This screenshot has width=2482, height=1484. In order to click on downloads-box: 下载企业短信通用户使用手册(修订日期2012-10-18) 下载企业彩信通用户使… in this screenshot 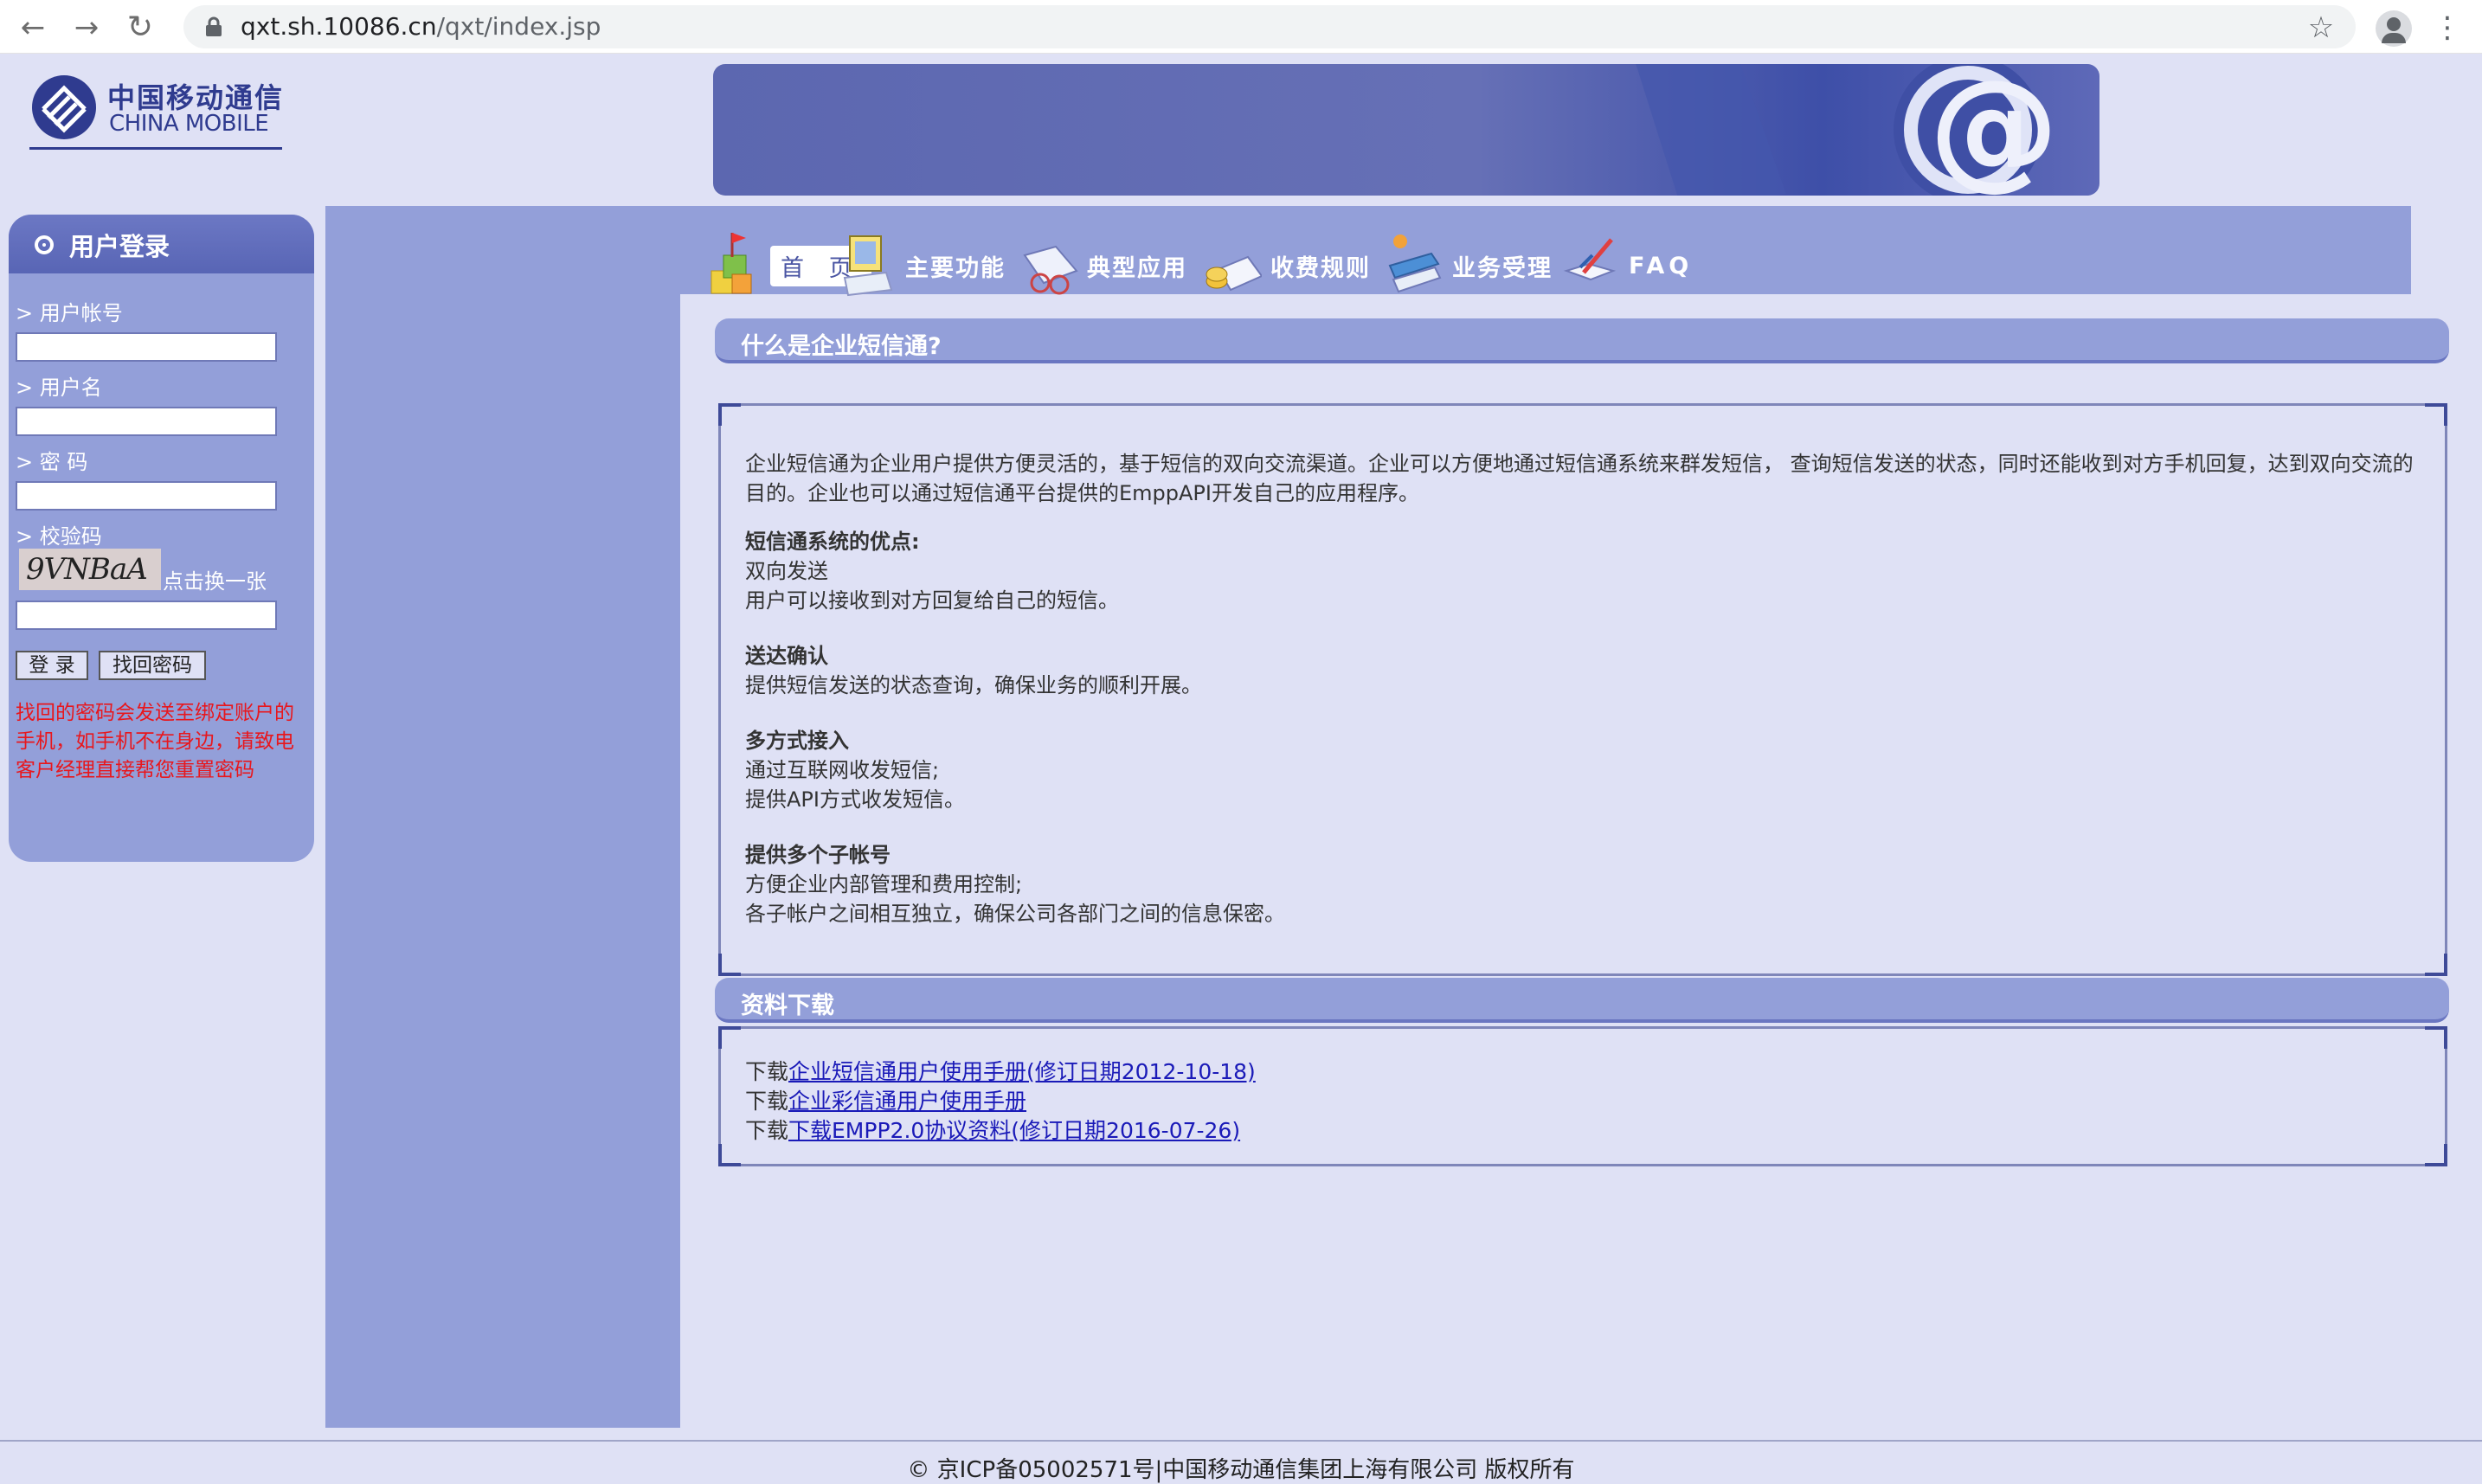, I will do `click(1582, 1096)`.